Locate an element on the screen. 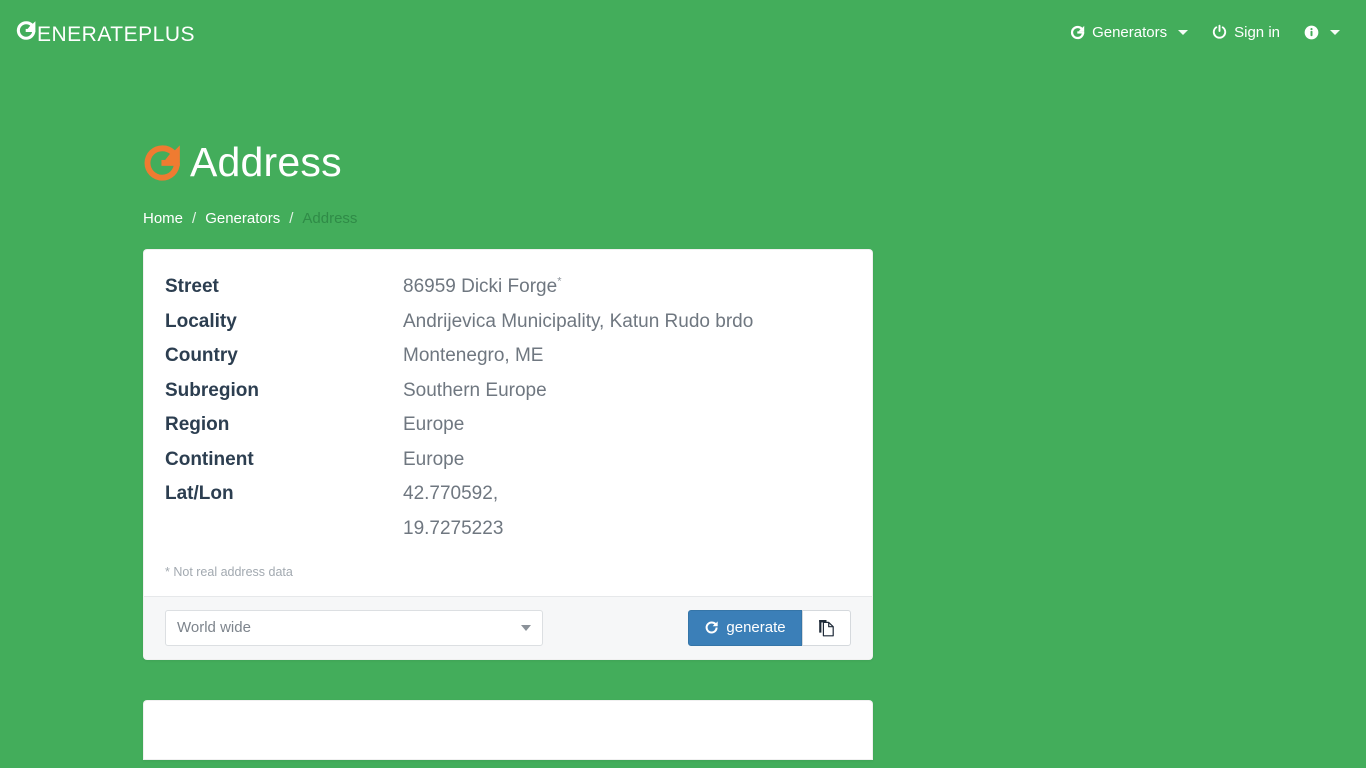  brand-logo: ENERATEPLUS is located at coordinates (105, 32).